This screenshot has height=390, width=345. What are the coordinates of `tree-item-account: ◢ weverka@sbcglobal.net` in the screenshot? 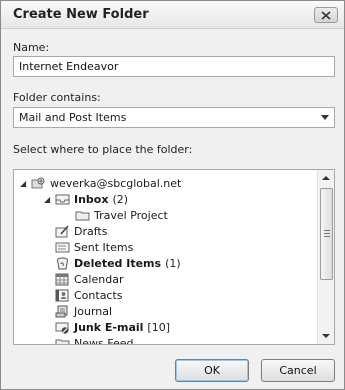 It's located at (100, 183).